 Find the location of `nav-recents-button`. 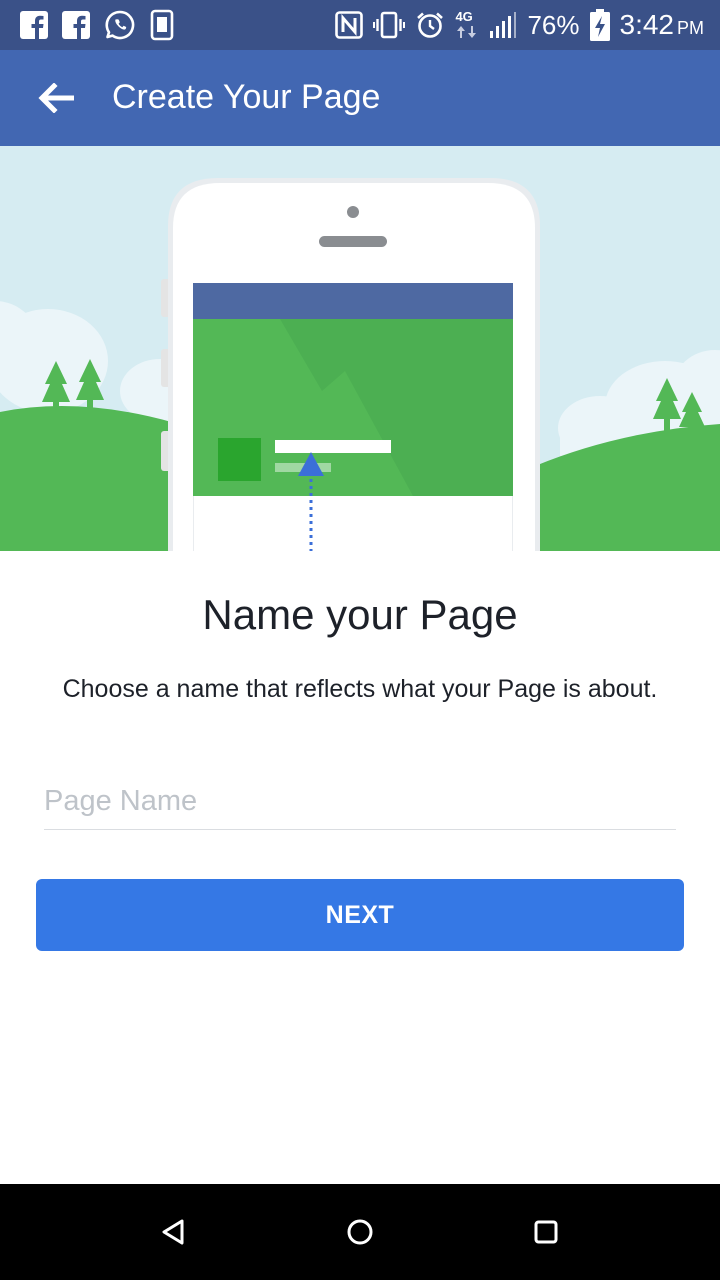

nav-recents-button is located at coordinates (546, 1232).